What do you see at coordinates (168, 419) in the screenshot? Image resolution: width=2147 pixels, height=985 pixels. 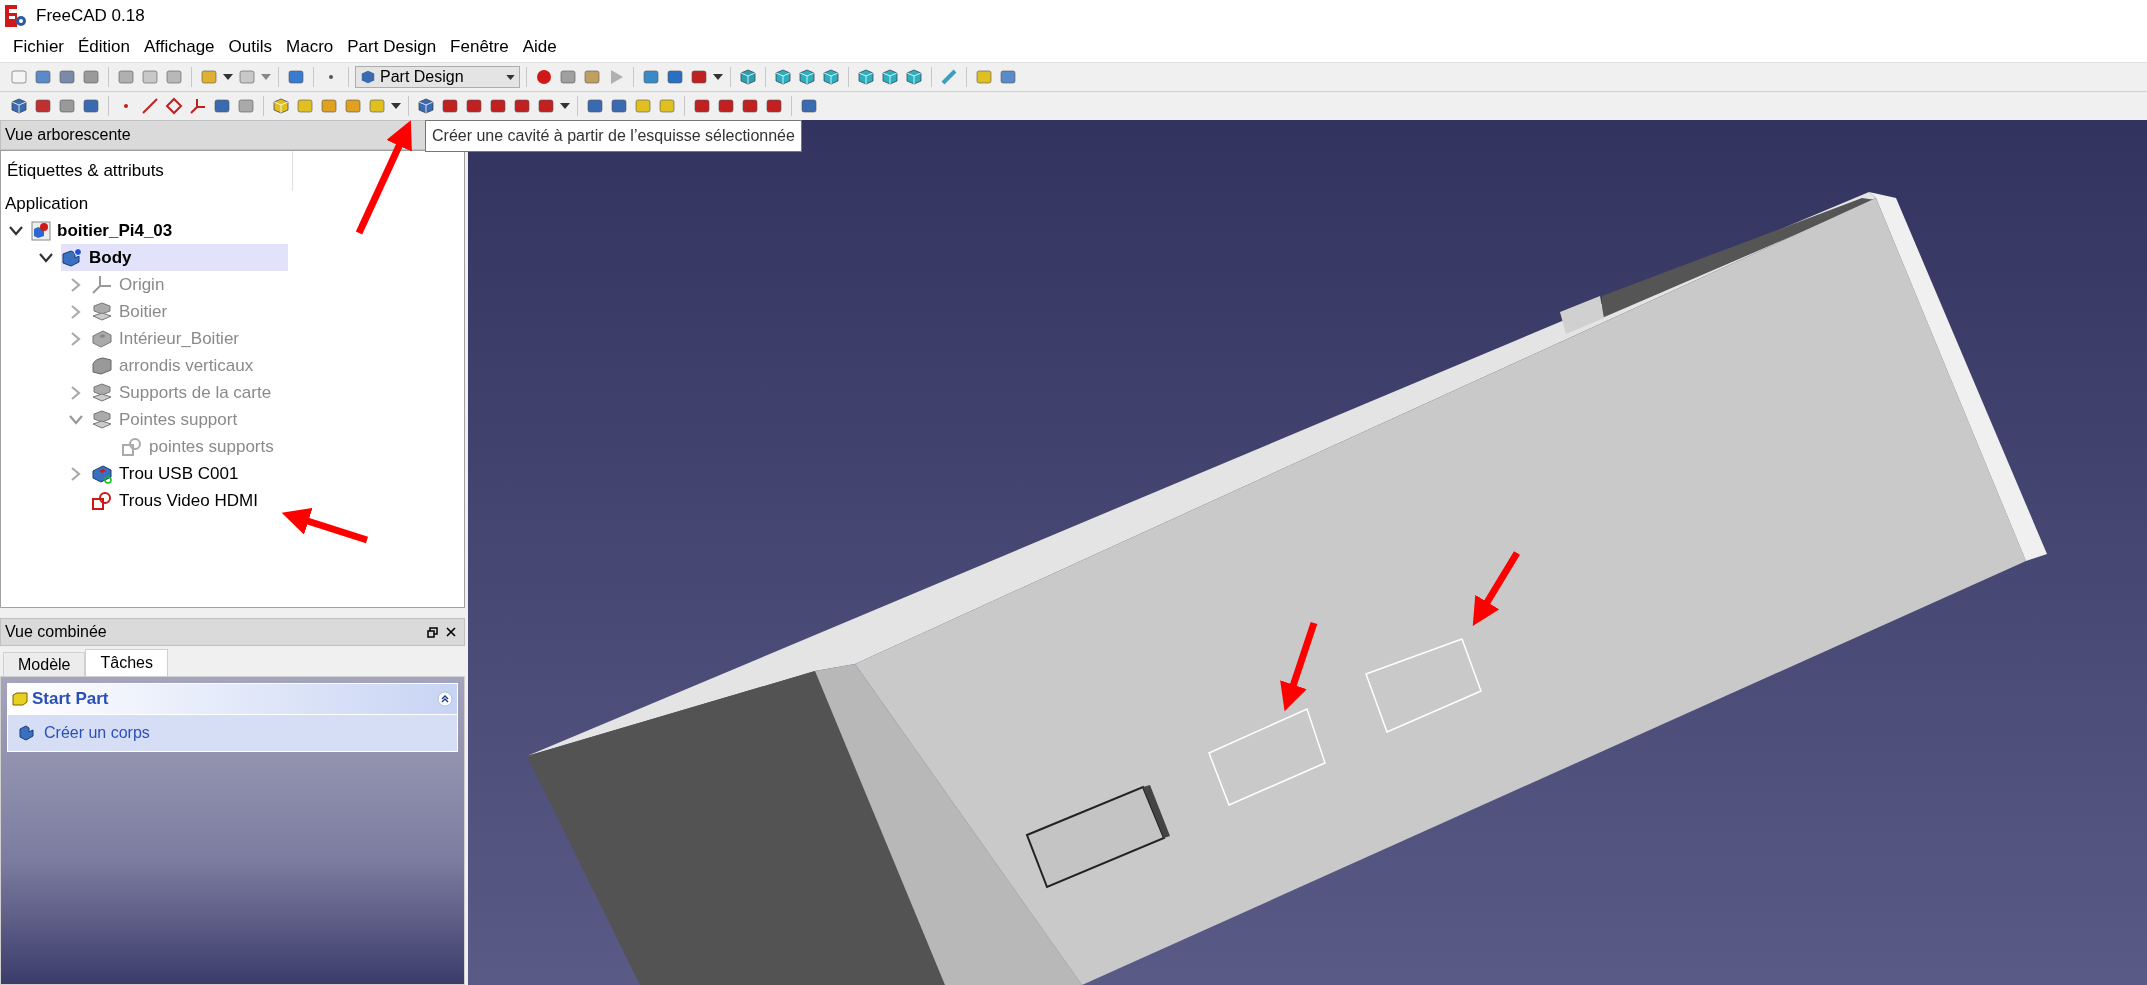 I see `tree-item: Pointes support` at bounding box center [168, 419].